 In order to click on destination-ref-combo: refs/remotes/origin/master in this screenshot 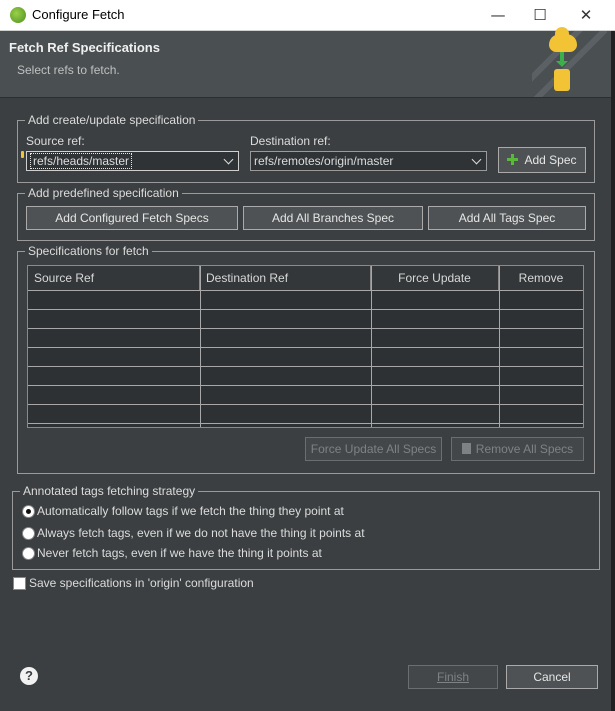, I will do `click(368, 161)`.